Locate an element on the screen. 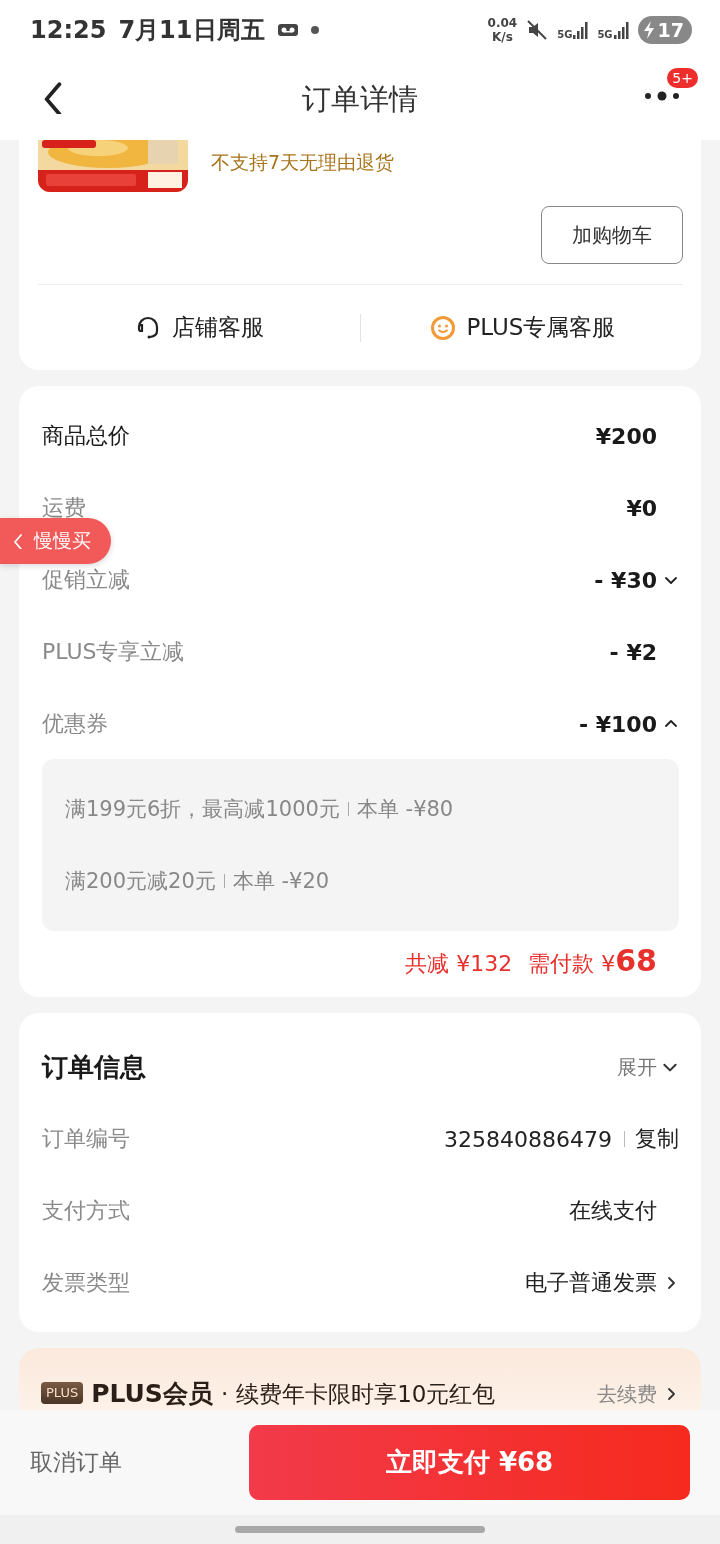 The height and width of the screenshot is (1544, 720). price-value: - ¥30 is located at coordinates (625, 580).